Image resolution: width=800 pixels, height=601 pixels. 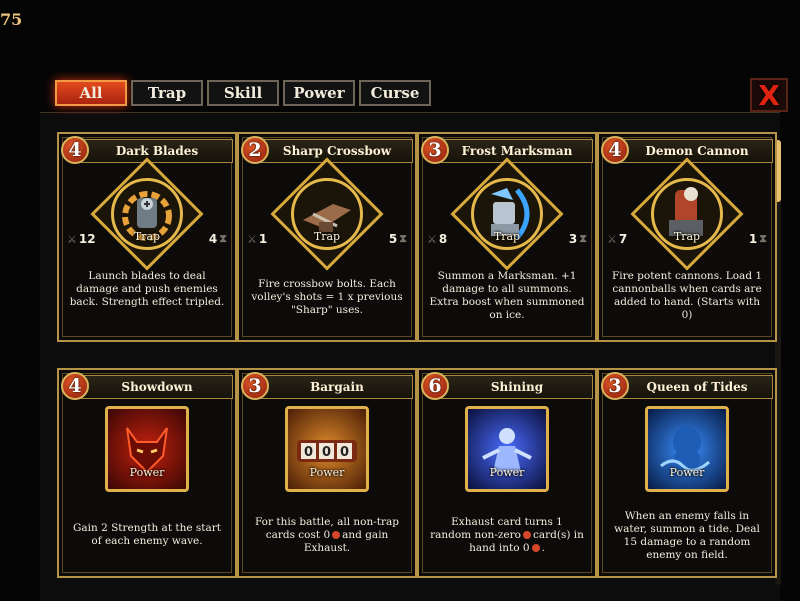 What do you see at coordinates (757, 239) in the screenshot?
I see `uses-stat: 1 ⧗` at bounding box center [757, 239].